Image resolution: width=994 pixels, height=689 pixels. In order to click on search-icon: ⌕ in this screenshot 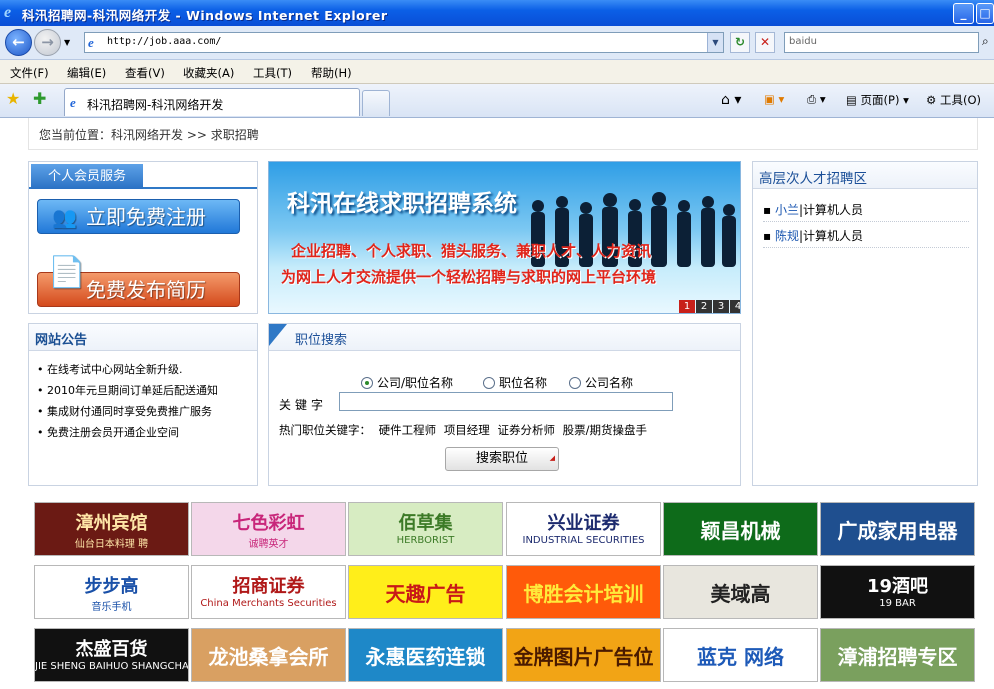, I will do `click(985, 41)`.